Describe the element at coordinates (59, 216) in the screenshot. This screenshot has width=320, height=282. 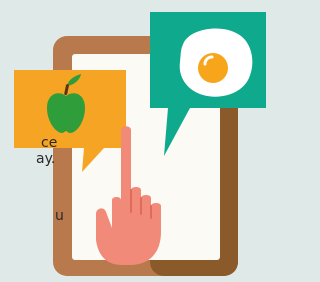
I see `text-fragment-u: u` at that location.